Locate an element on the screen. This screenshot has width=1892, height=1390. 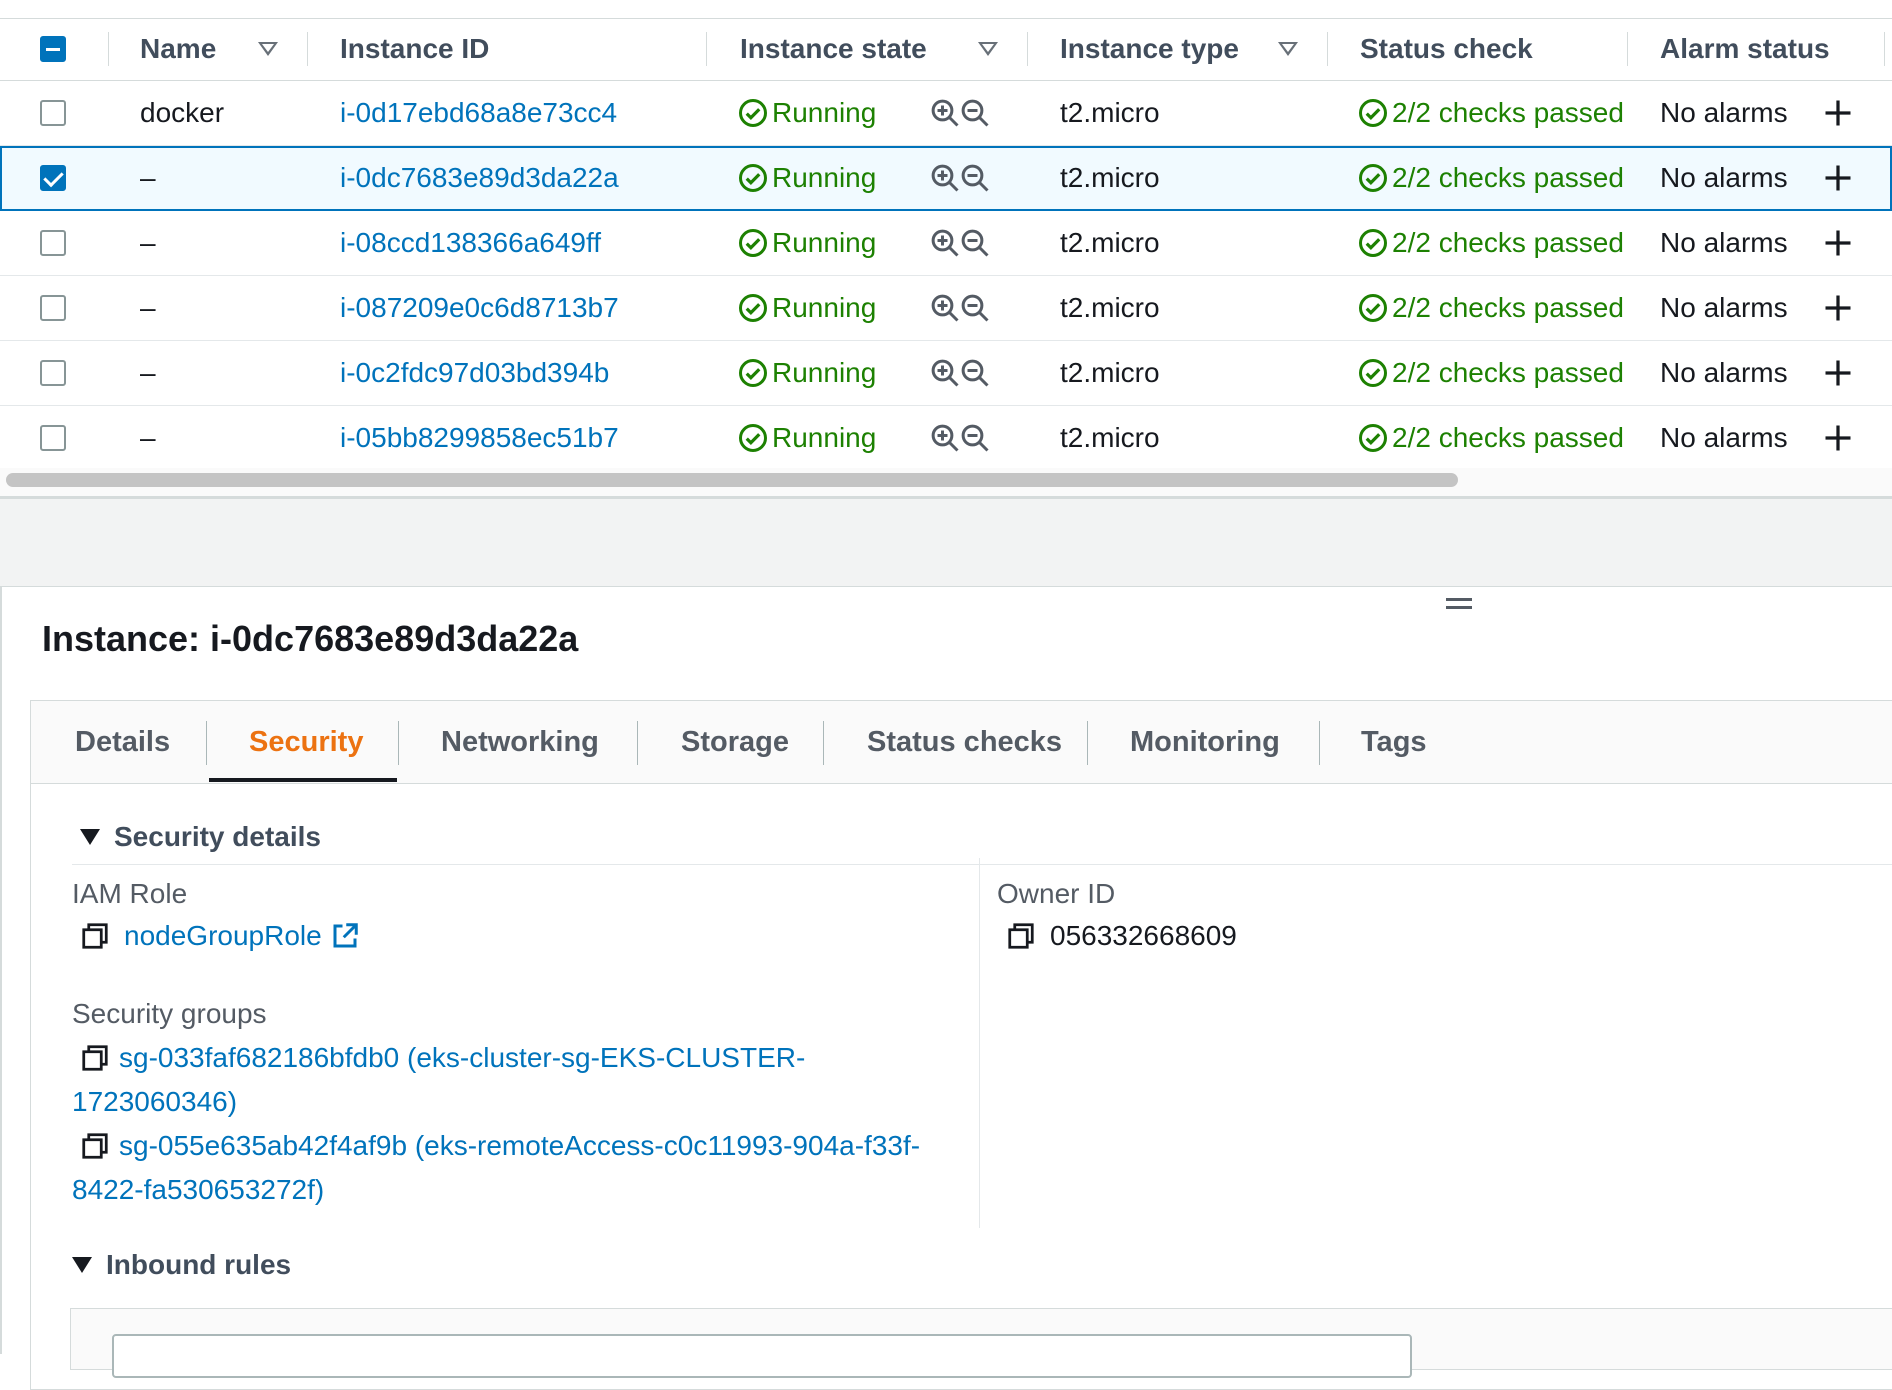
tab-monitoring: Monitoring is located at coordinates (1205, 742).